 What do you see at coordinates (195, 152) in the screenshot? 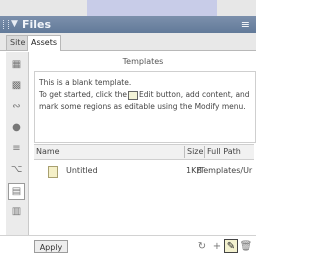
I see `column-header-size: Size` at bounding box center [195, 152].